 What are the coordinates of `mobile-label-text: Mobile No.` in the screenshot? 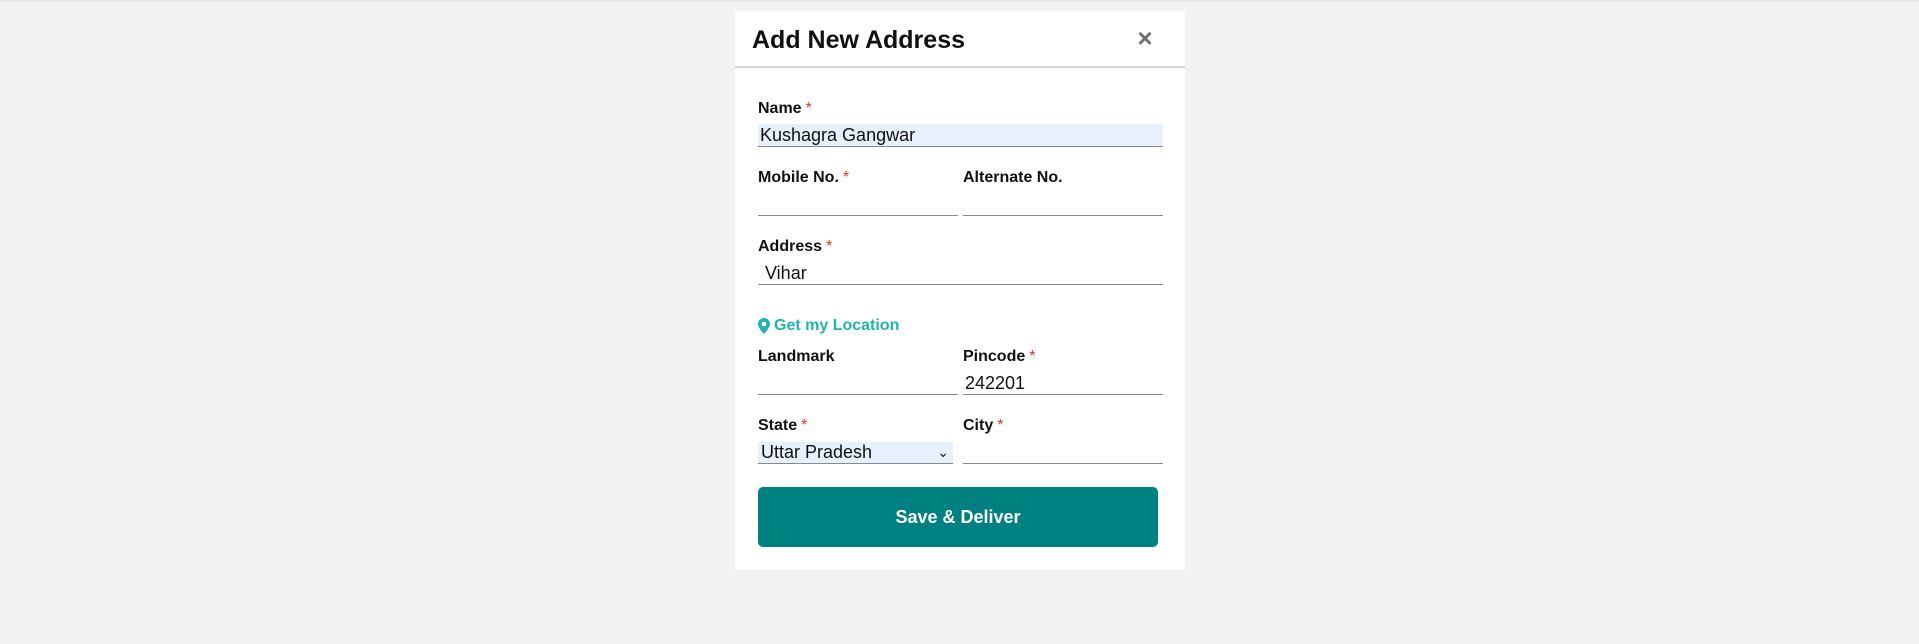 It's located at (798, 177).